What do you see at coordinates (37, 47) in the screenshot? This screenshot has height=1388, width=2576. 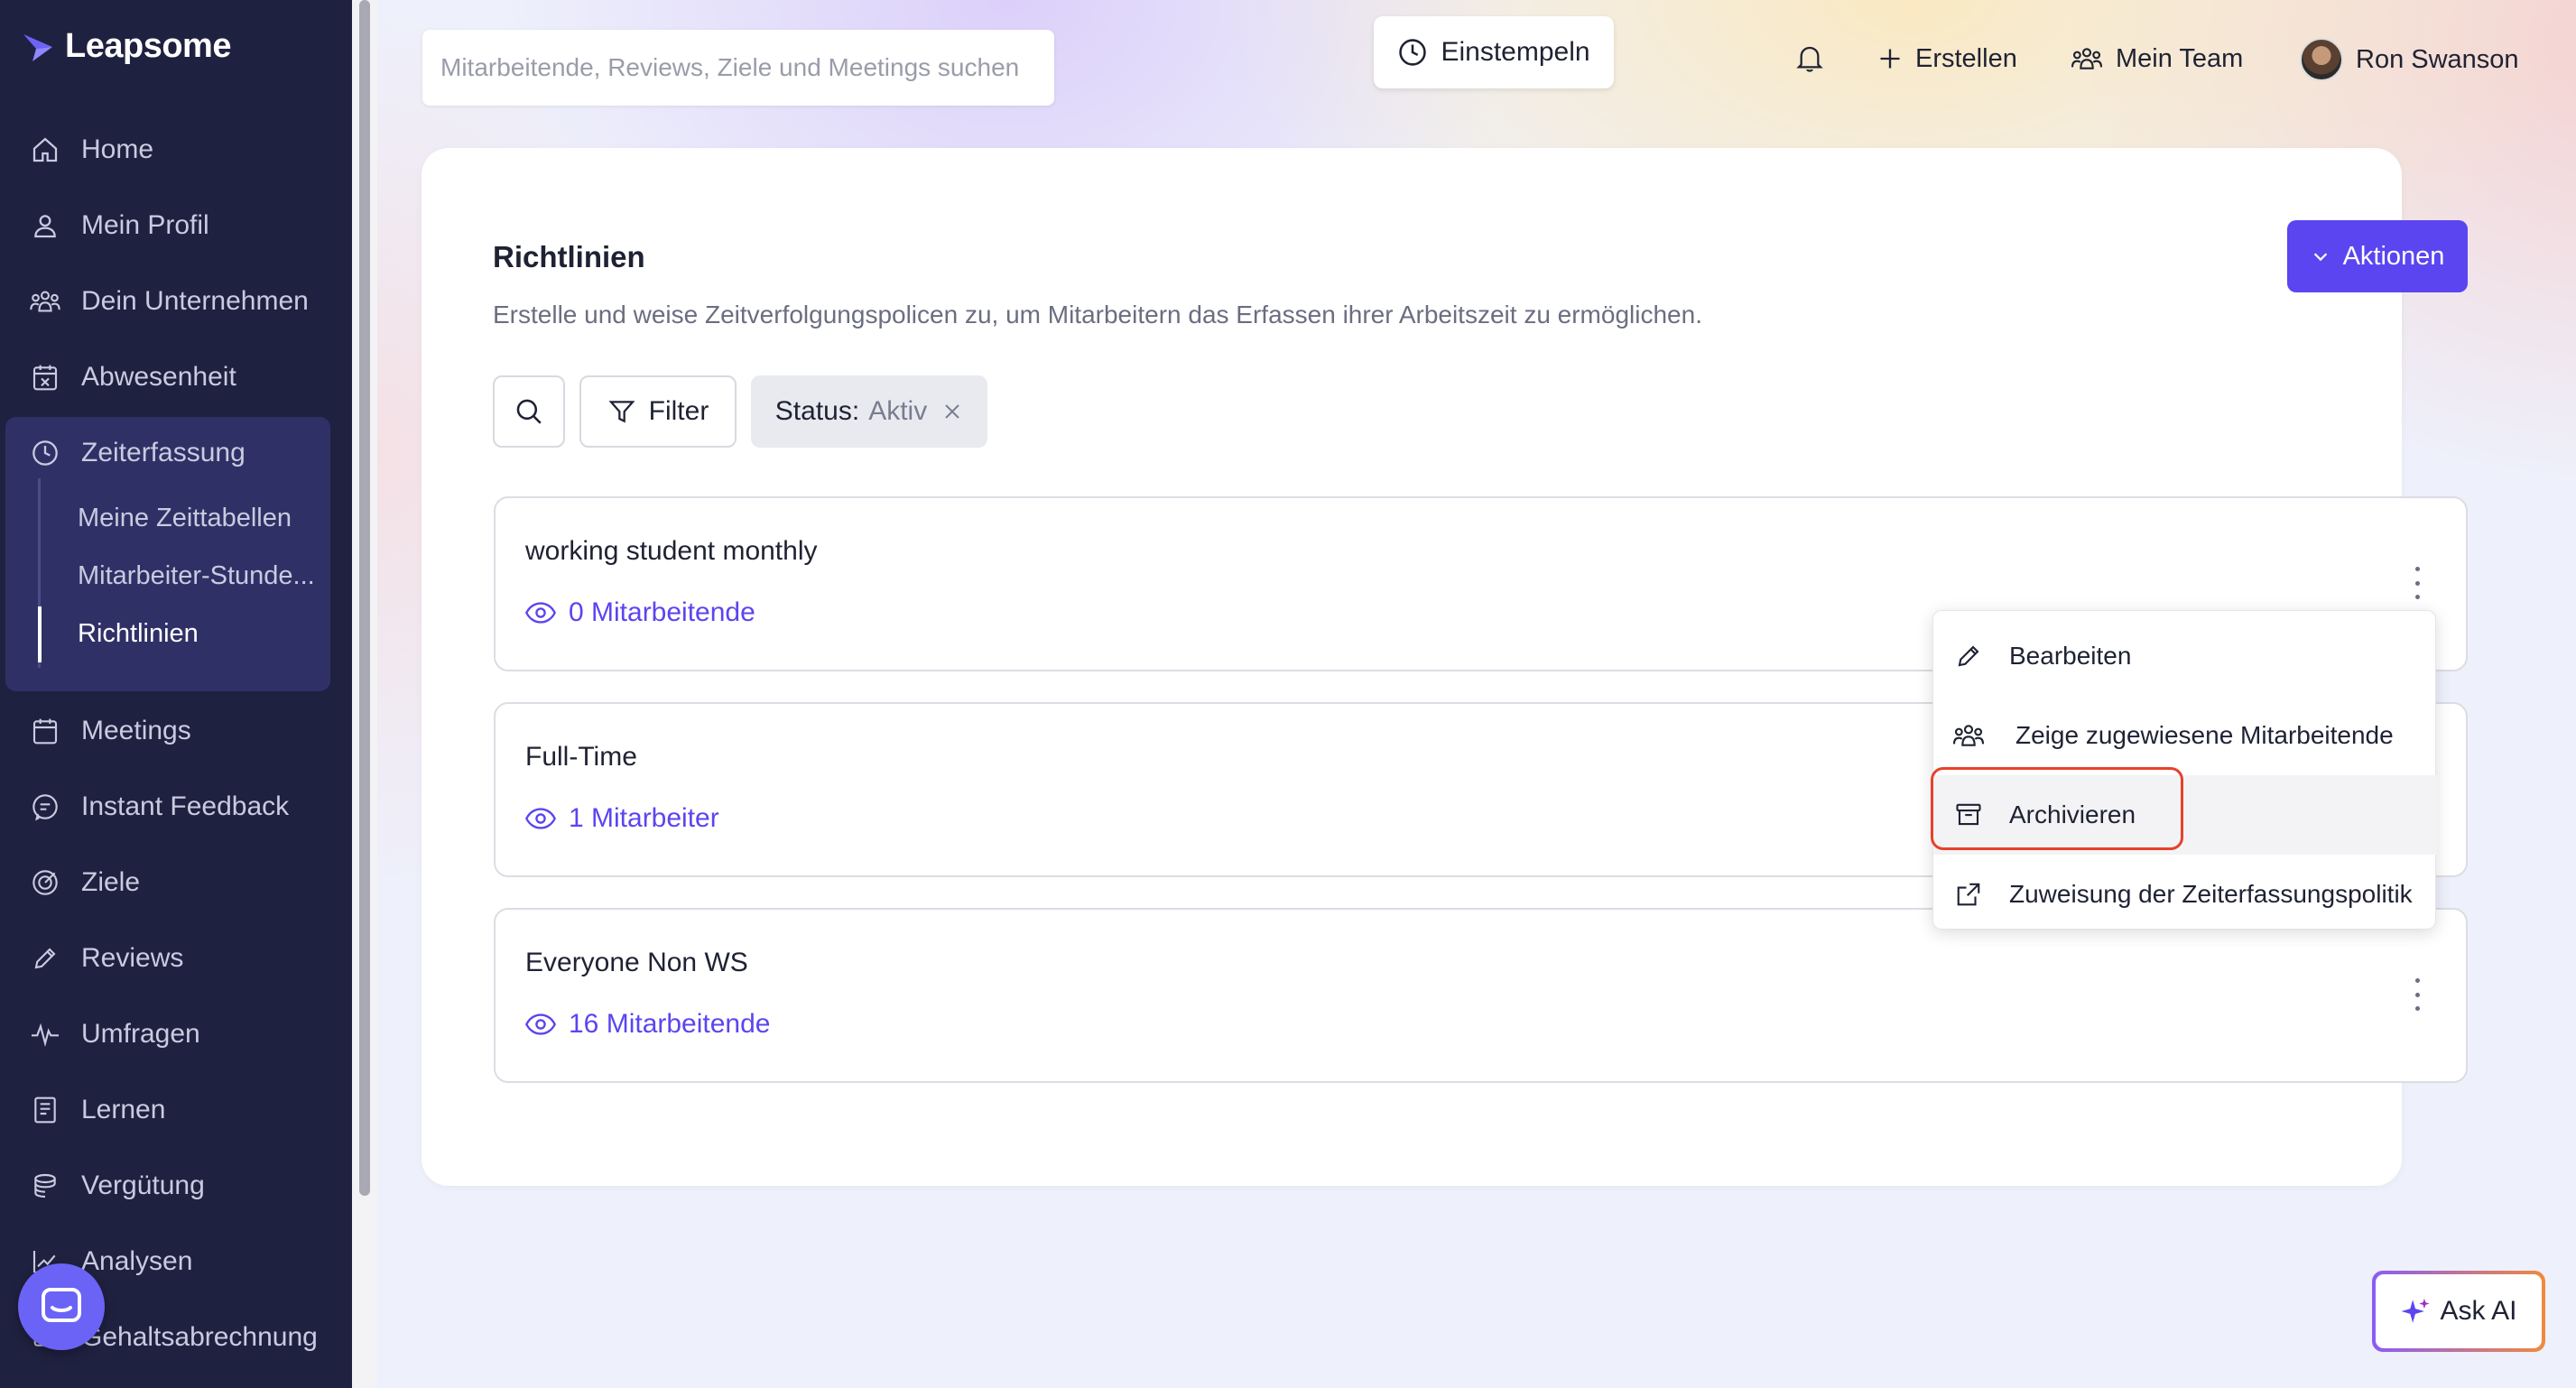 I see `leapsome-logo-icon` at bounding box center [37, 47].